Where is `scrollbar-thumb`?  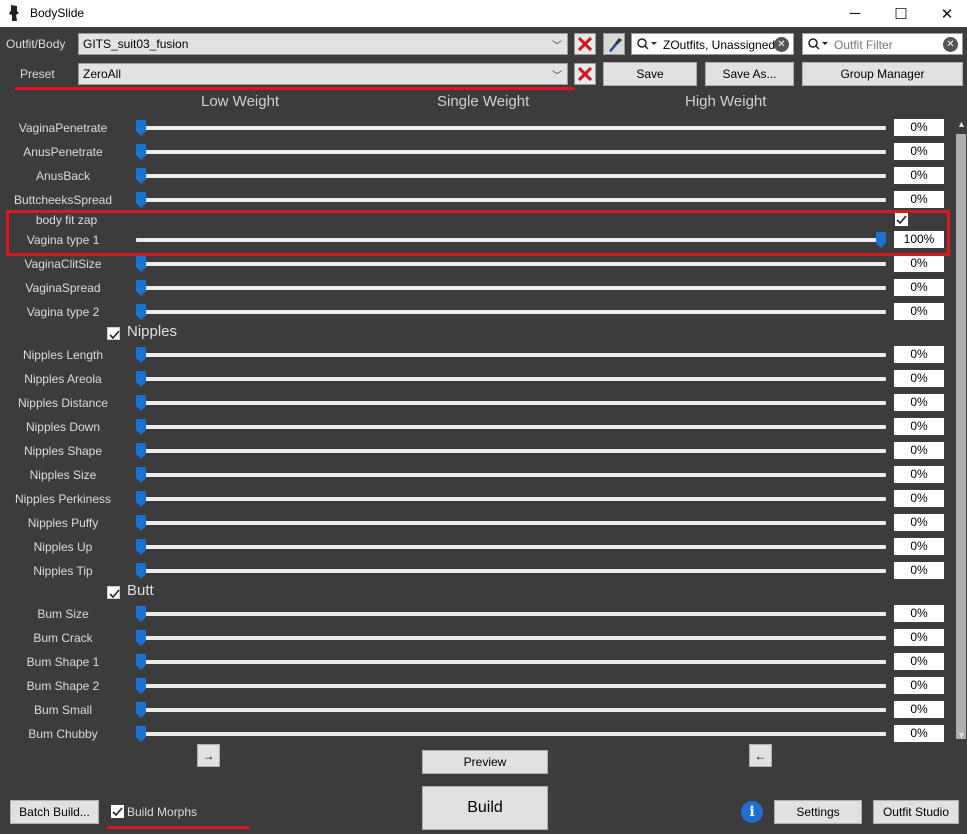 scrollbar-thumb is located at coordinates (961, 436).